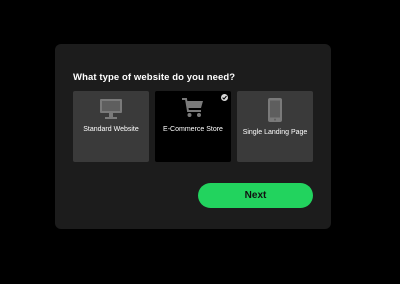 This screenshot has width=400, height=284. I want to click on option-e-commerce-store: E-Commerce Store, so click(193, 126).